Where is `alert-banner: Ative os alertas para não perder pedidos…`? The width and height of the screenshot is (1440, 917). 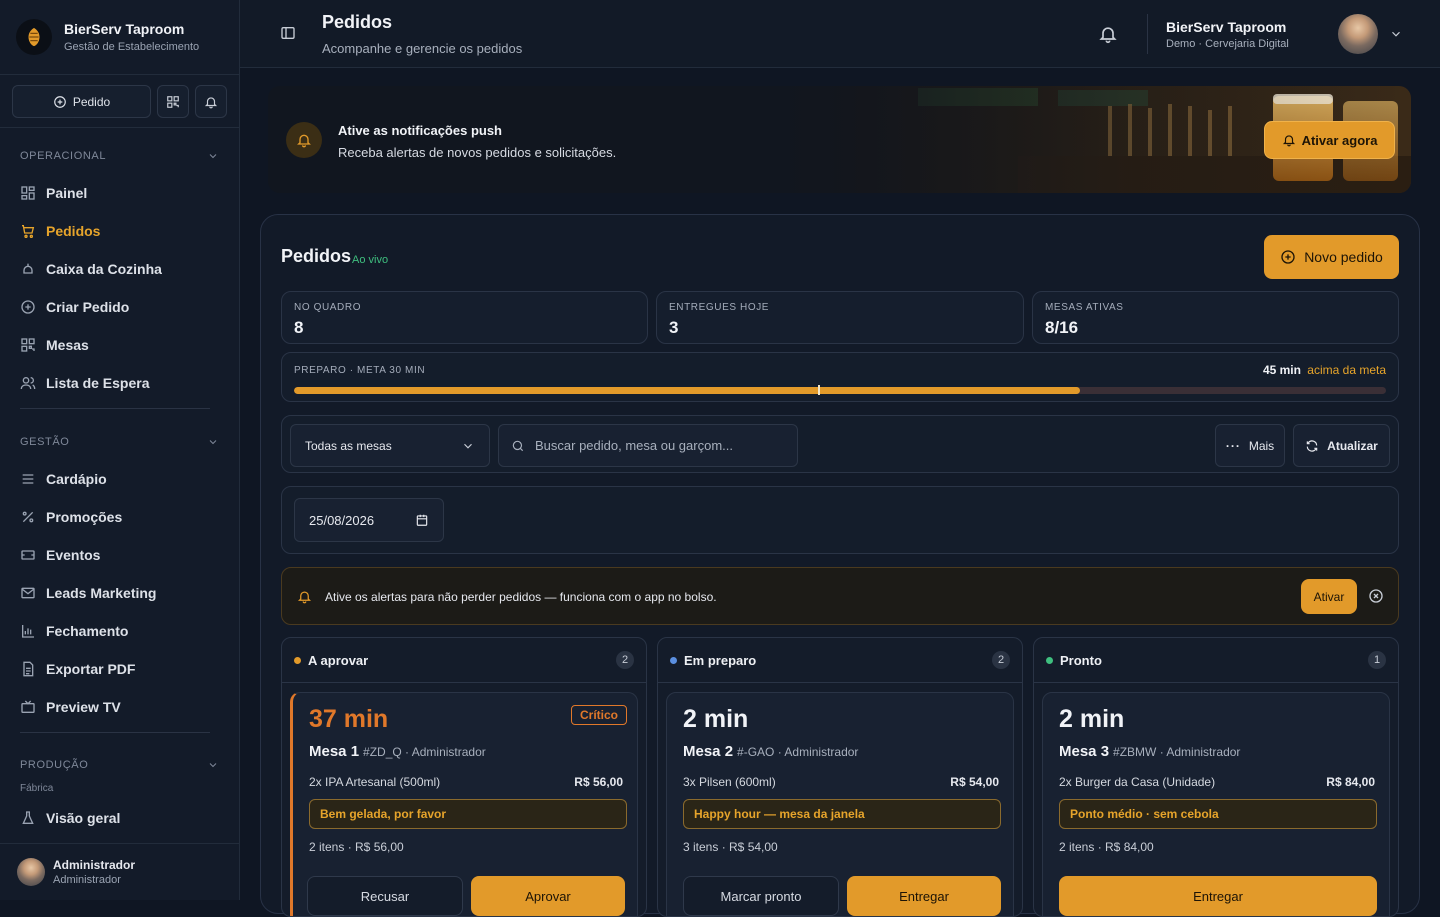
alert-banner: Ative os alertas para não perder pedidos… is located at coordinates (840, 596).